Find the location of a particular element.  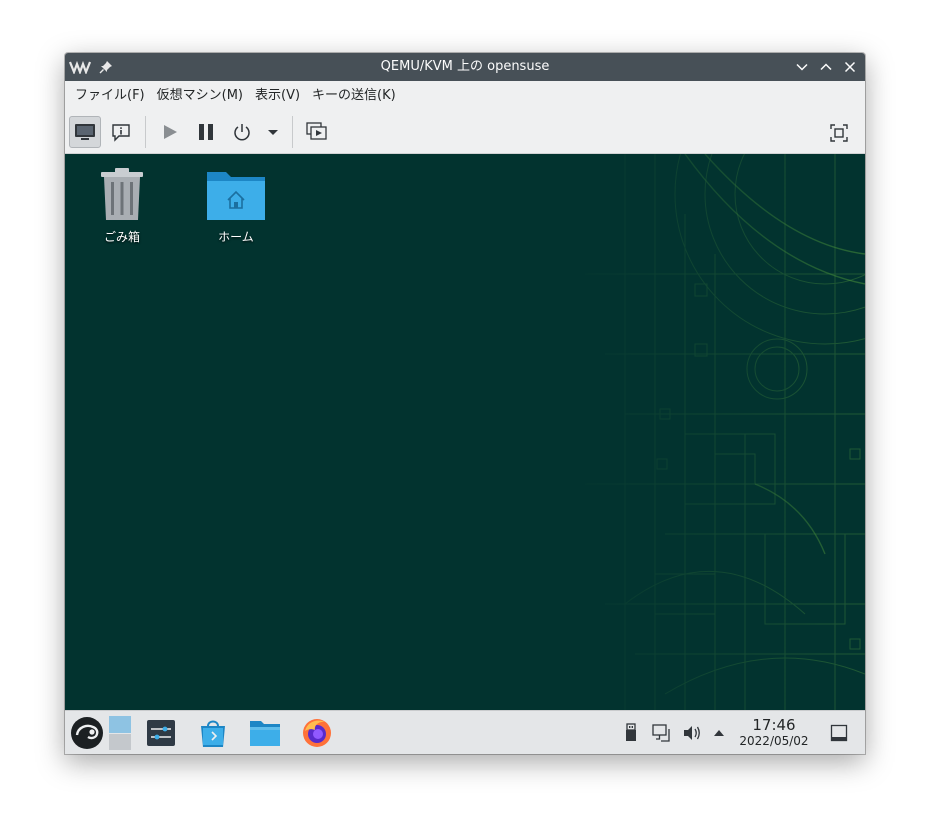

pager-icon is located at coordinates (120, 732).